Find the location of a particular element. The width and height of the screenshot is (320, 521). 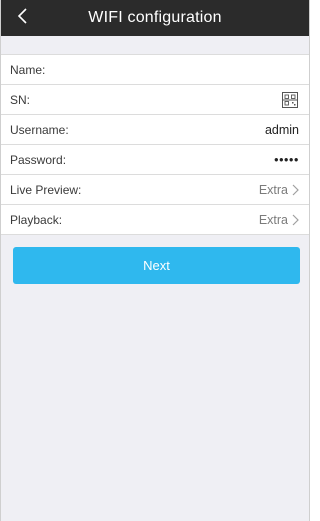

page-title: WIFI configuration is located at coordinates (155, 17).